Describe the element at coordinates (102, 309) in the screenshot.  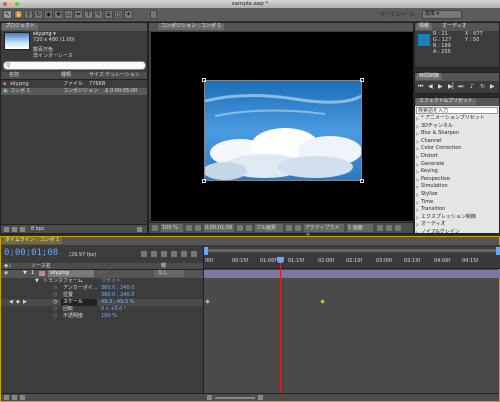
I see `table-row: ◷ 回転 0 x +0.0 °` at that location.